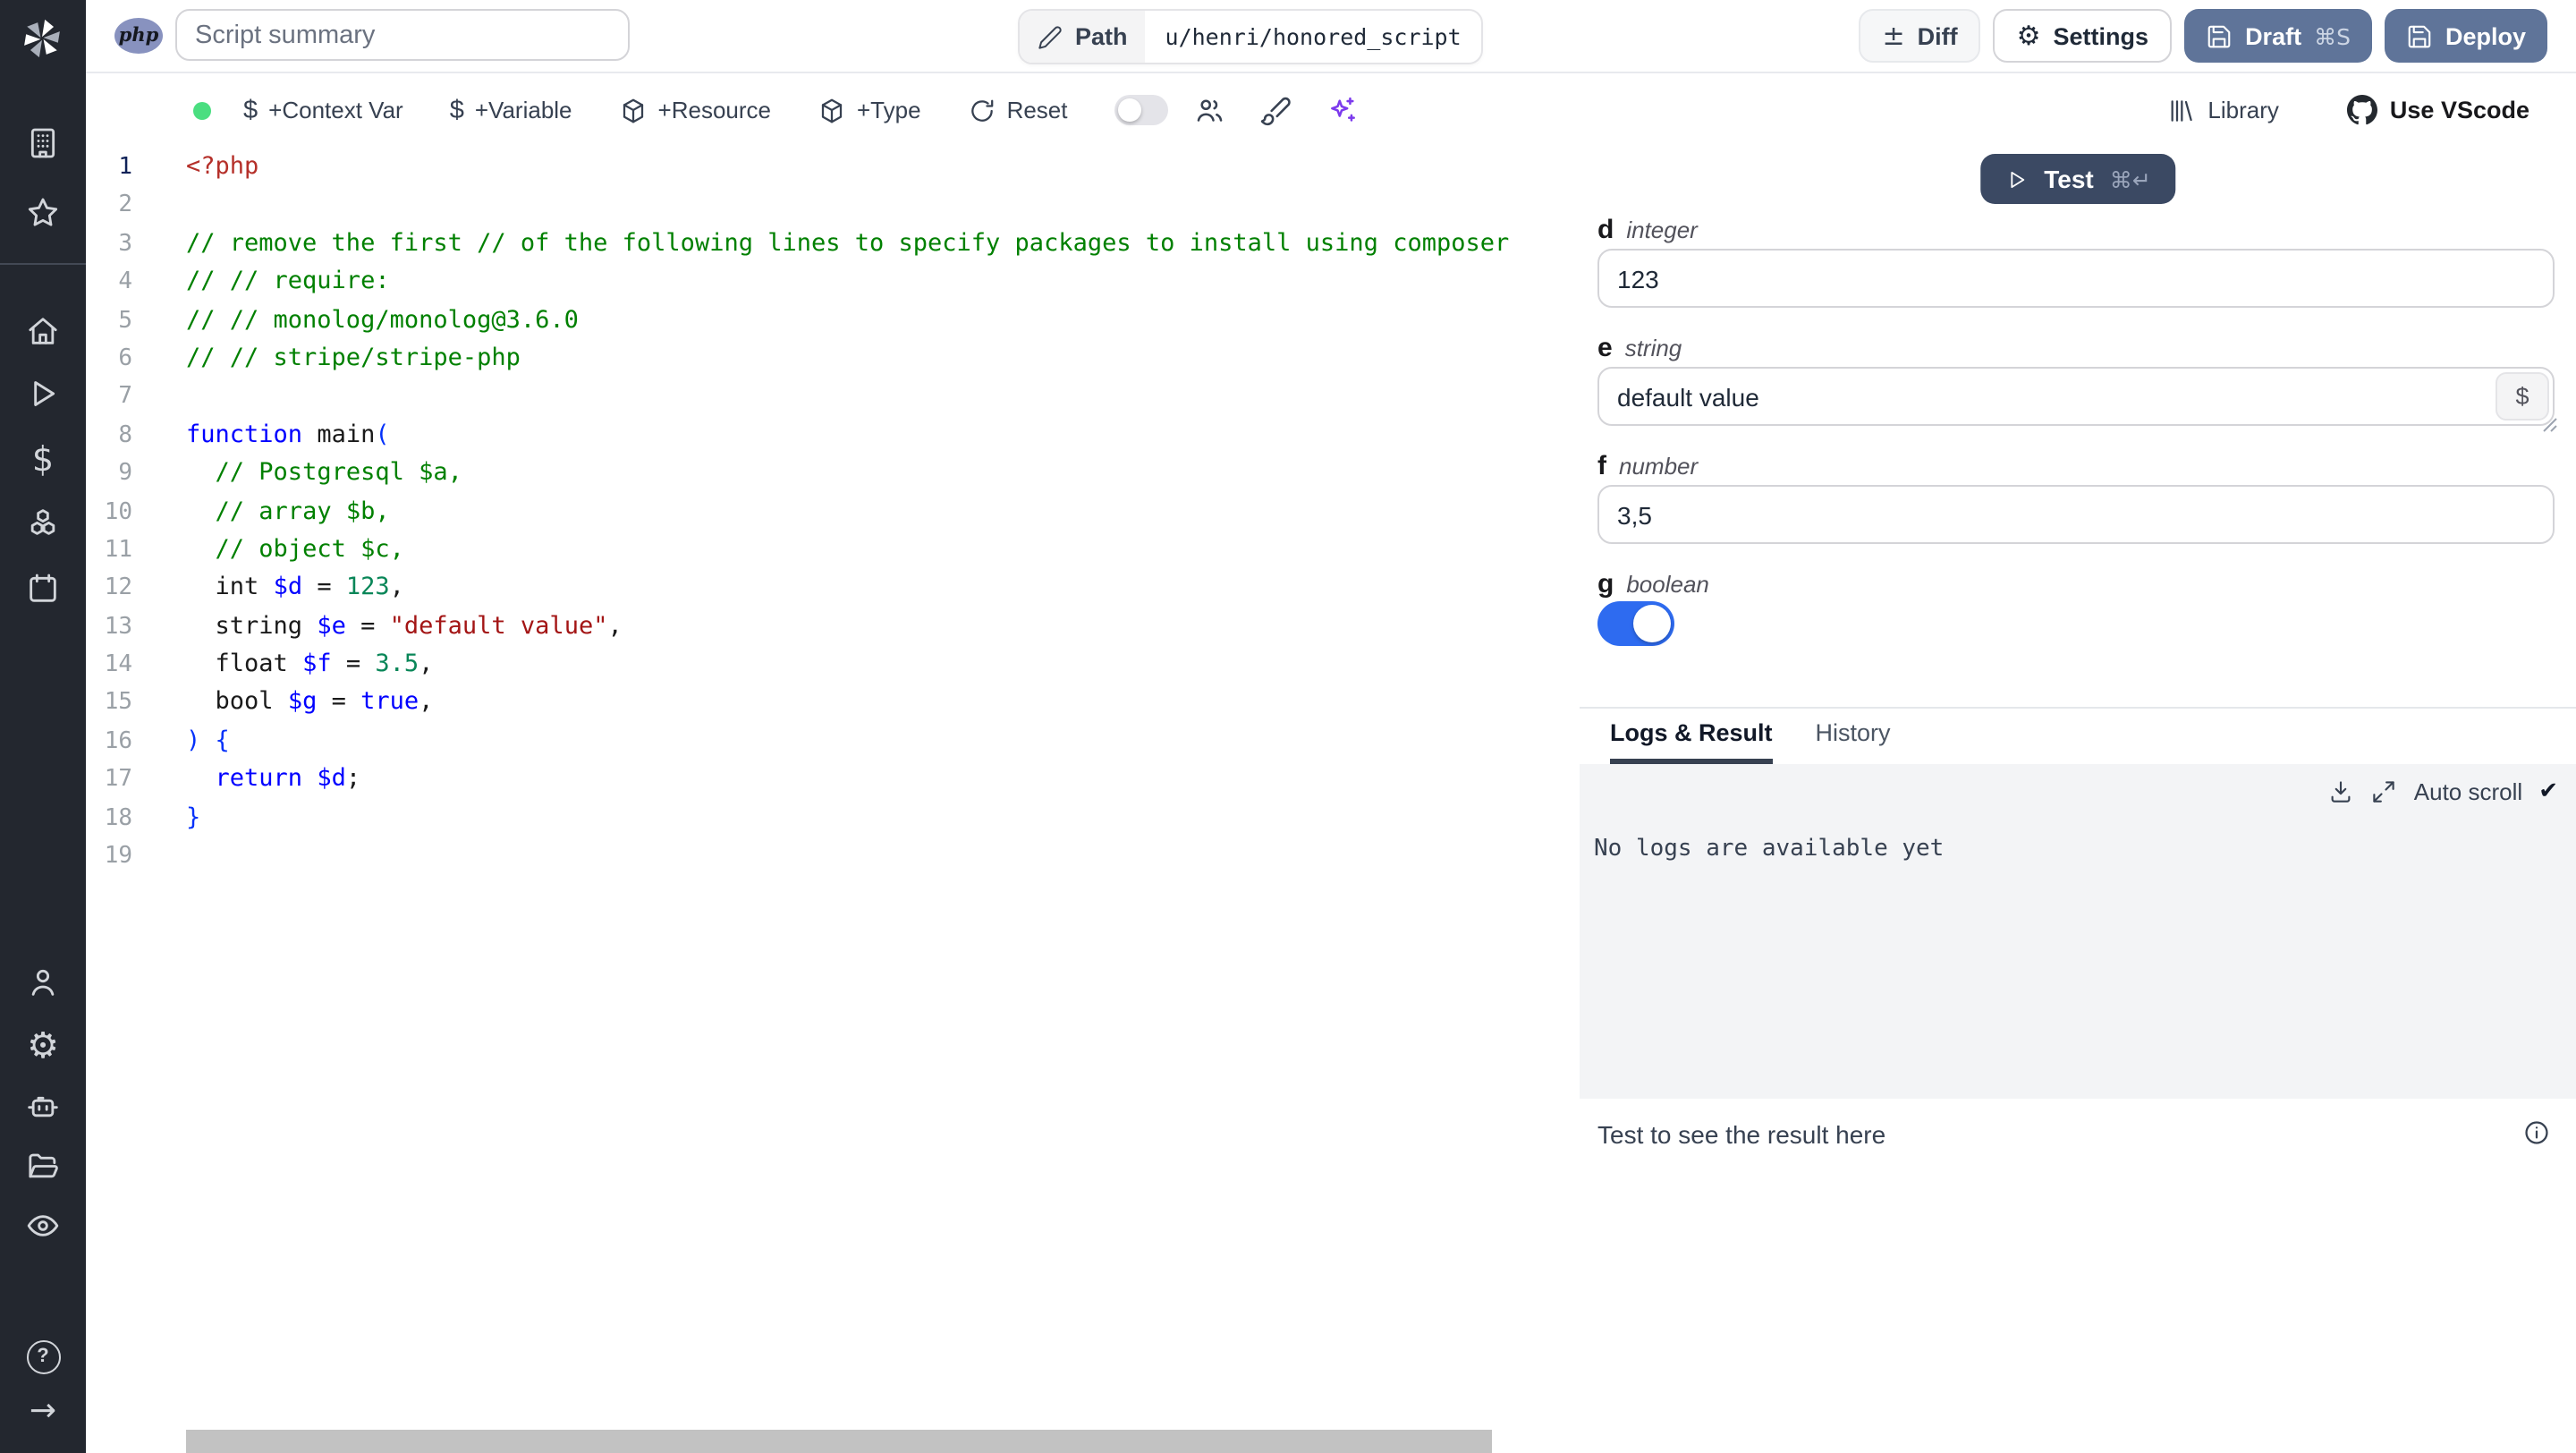 The width and height of the screenshot is (2576, 1453). Describe the element at coordinates (2465, 36) in the screenshot. I see `deploy-button: Deploy` at that location.